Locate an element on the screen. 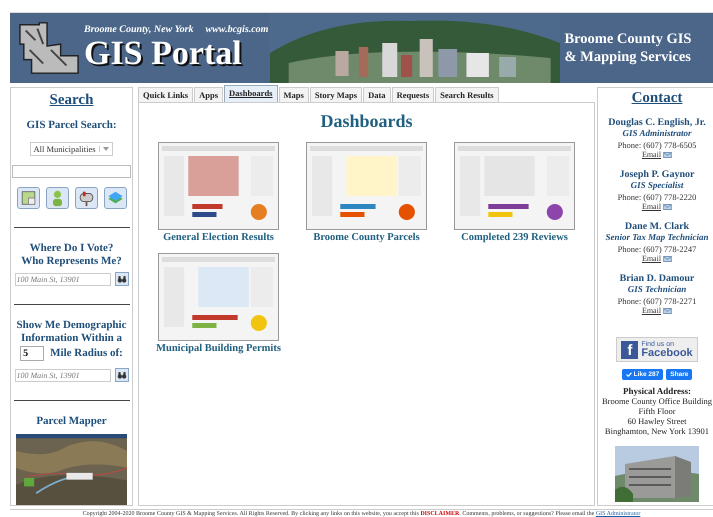 The height and width of the screenshot is (517, 713). phone-number: Phone: (607) 778-6505 is located at coordinates (657, 145).